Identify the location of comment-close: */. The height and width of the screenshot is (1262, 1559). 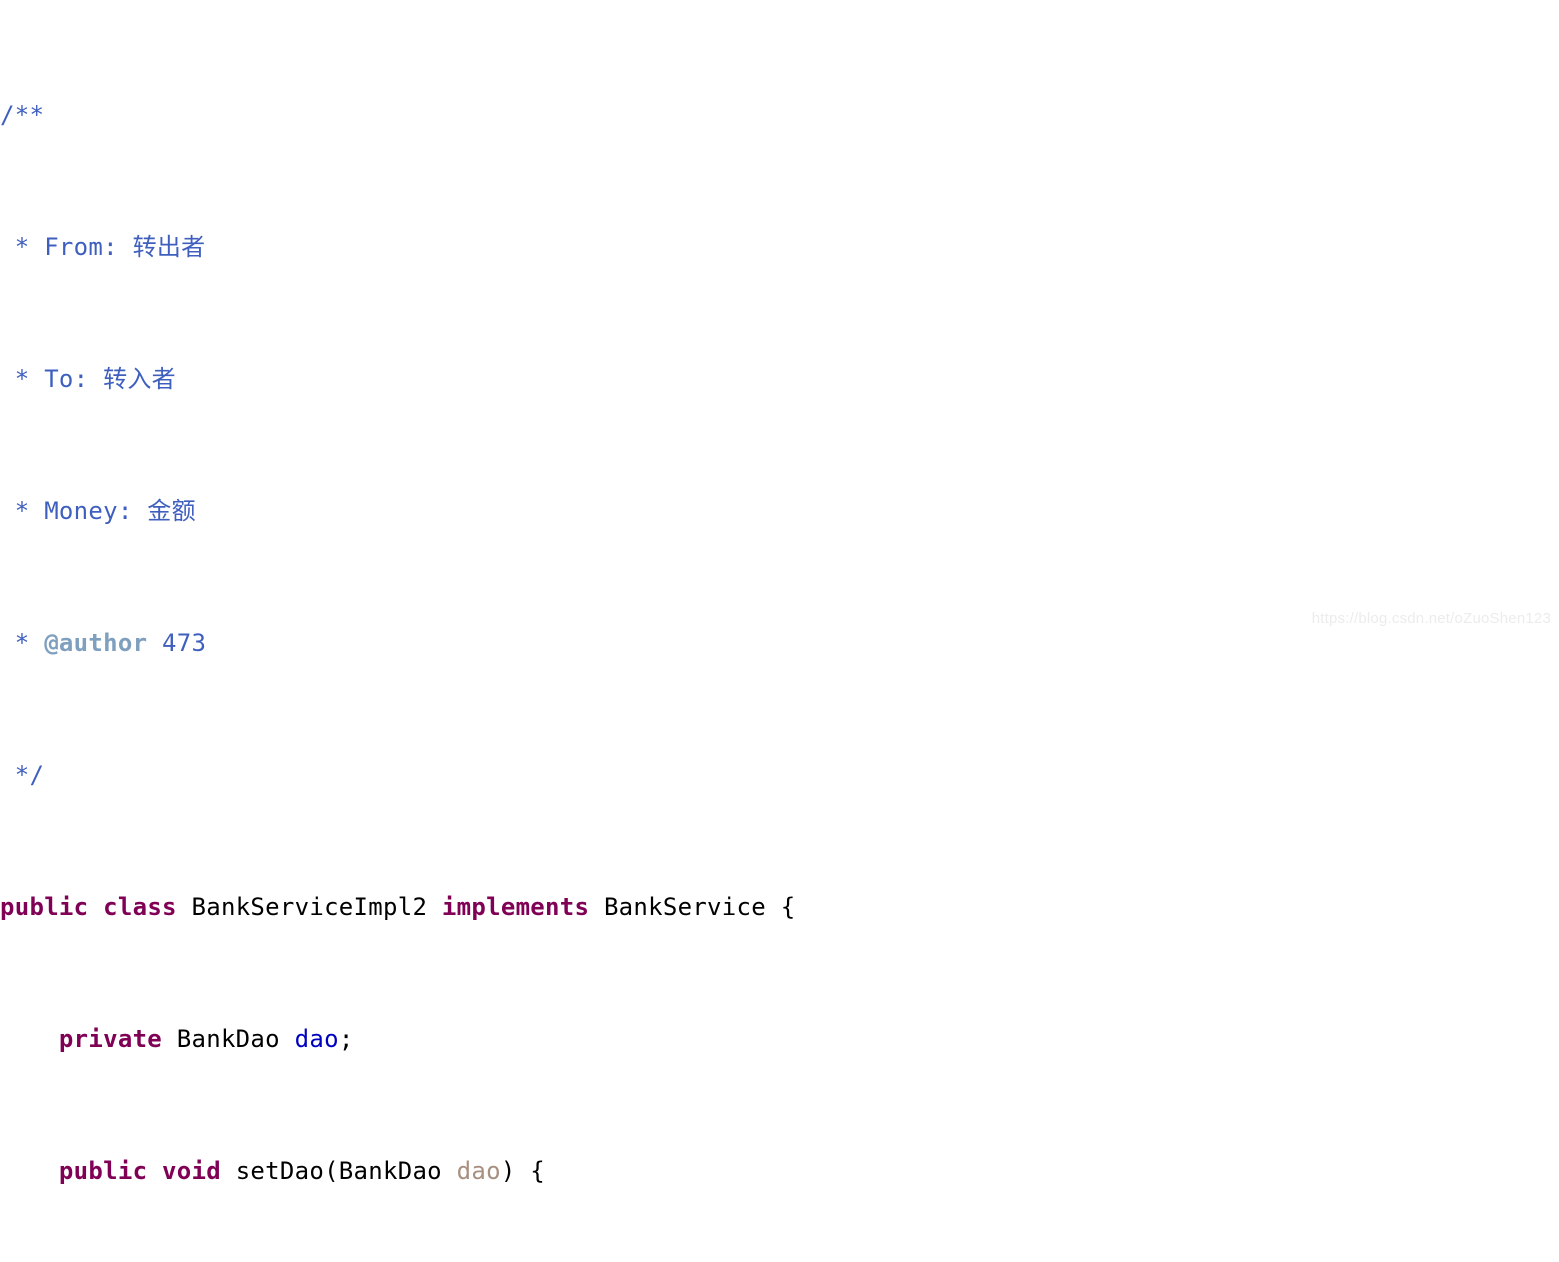
(22, 775).